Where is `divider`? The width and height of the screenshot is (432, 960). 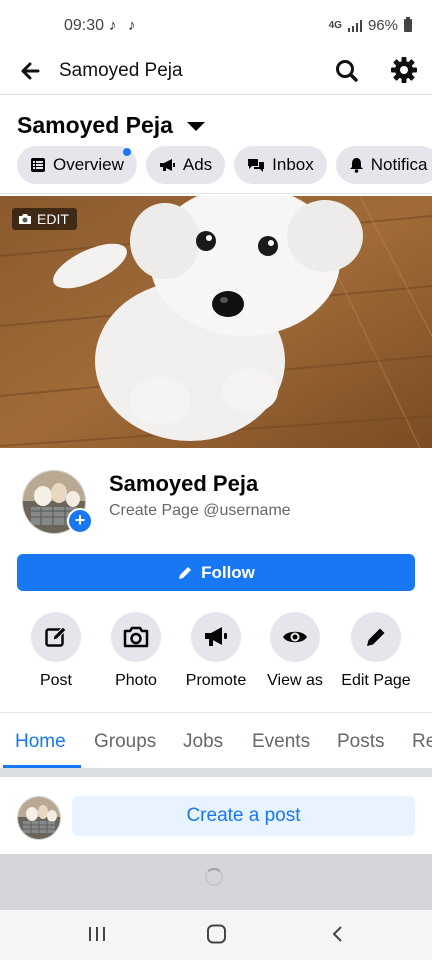 divider is located at coordinates (216, 193).